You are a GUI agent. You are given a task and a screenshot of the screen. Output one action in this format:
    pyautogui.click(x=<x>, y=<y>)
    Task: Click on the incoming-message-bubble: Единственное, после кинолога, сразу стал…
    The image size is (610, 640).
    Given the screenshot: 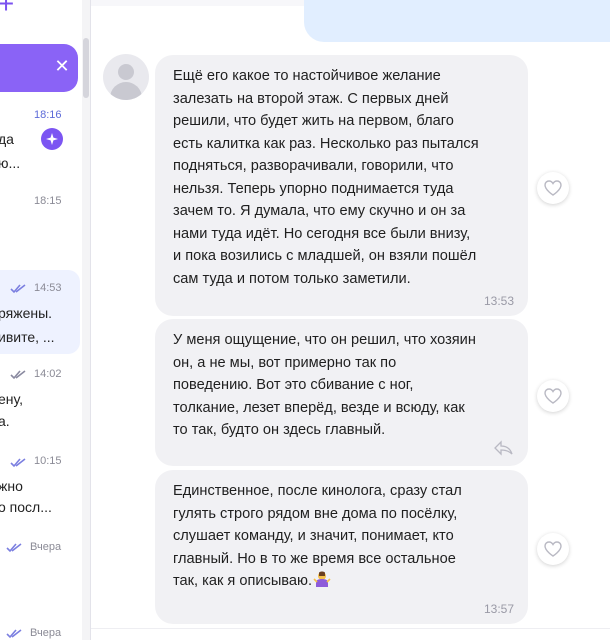 What is the action you would take?
    pyautogui.click(x=341, y=547)
    